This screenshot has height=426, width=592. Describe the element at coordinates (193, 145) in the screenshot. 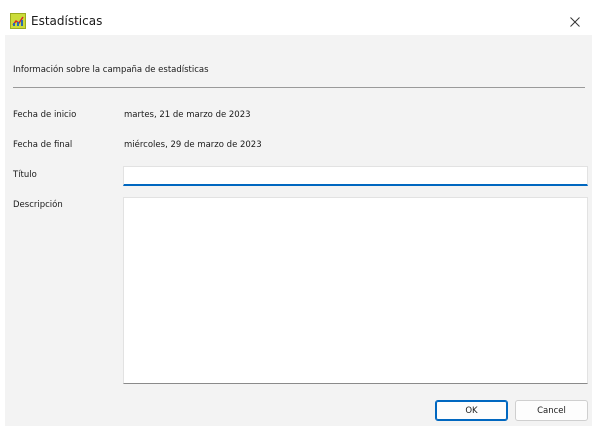

I see `end-date-value: miércoles, 29 de marzo de 2023` at that location.